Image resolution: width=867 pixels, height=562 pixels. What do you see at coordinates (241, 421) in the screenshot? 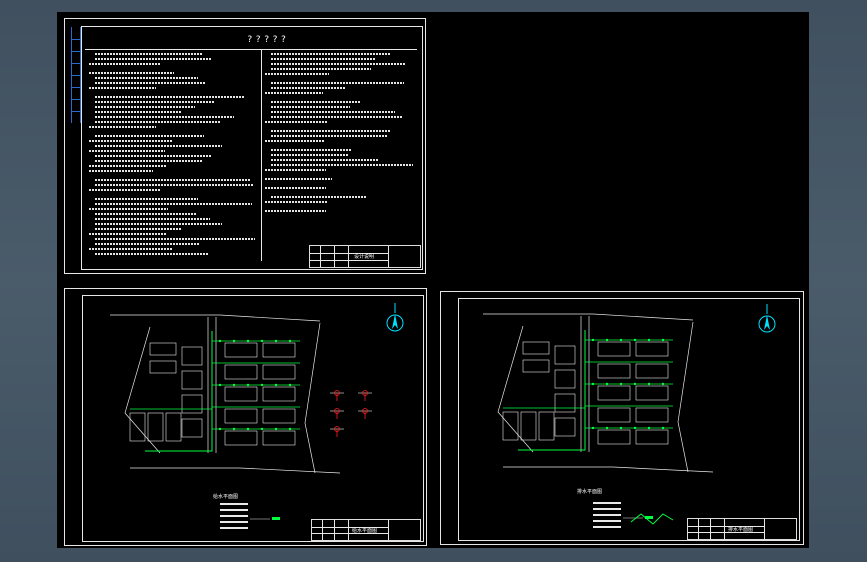
I see `plan-left-drawing` at bounding box center [241, 421].